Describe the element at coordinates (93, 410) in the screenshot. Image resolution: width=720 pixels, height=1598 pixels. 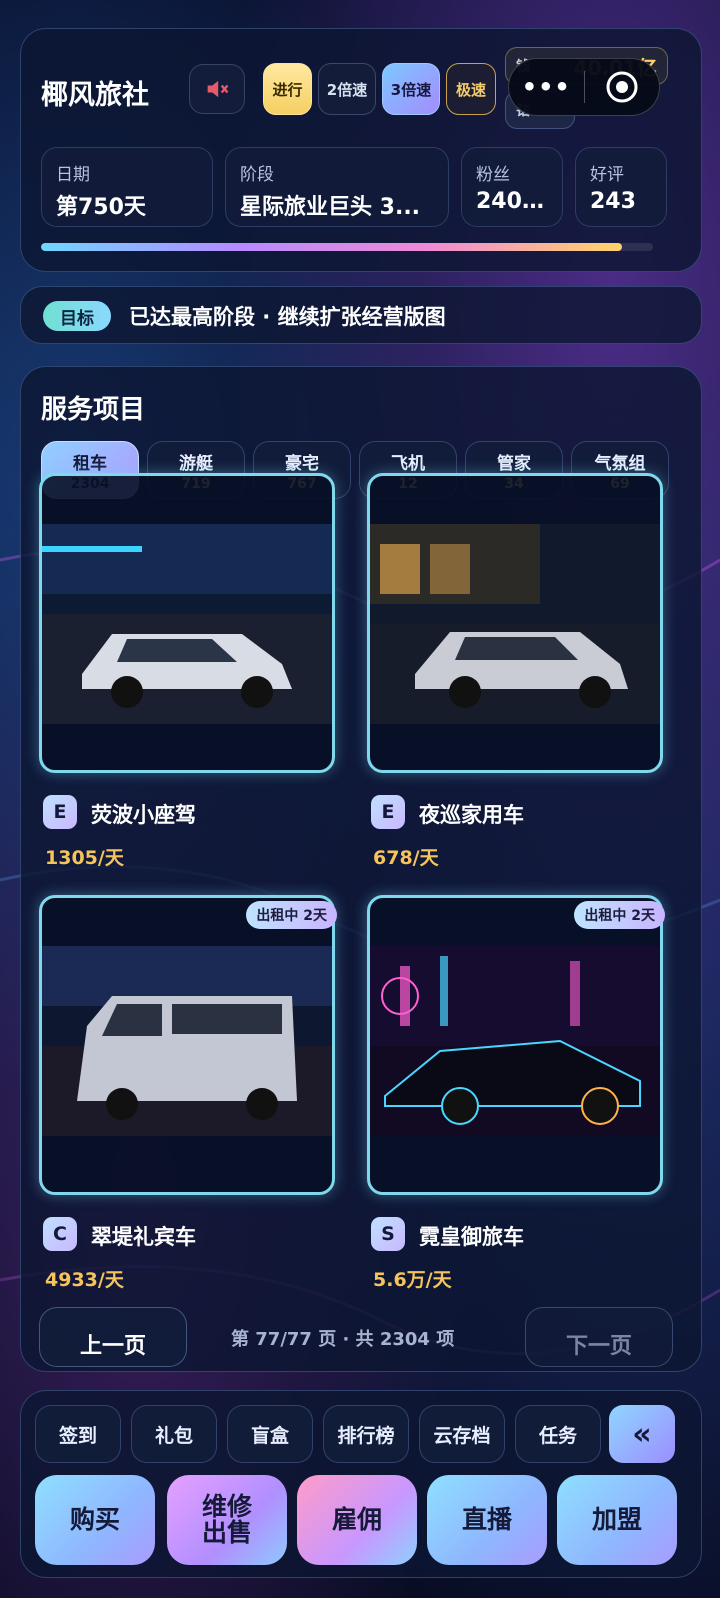
I see `services-title: 服务项目` at that location.